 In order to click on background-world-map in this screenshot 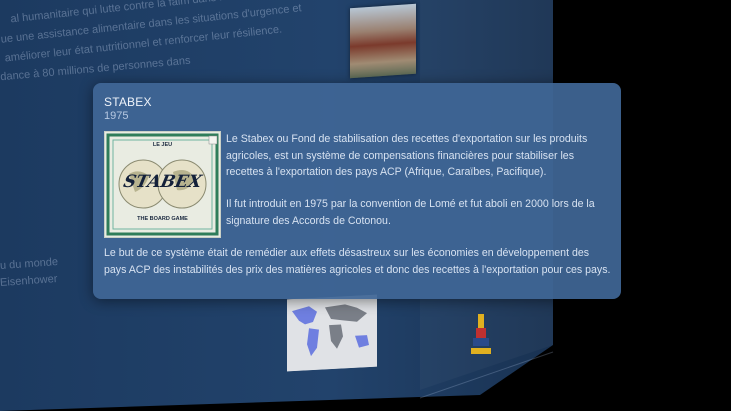, I will do `click(332, 333)`.